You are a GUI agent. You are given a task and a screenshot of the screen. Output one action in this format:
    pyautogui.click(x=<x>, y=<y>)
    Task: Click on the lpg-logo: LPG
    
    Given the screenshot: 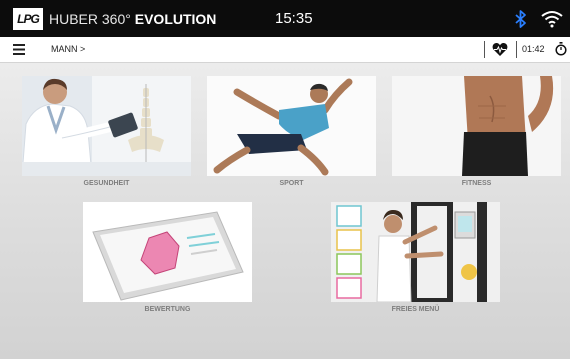 What is the action you would take?
    pyautogui.click(x=28, y=19)
    